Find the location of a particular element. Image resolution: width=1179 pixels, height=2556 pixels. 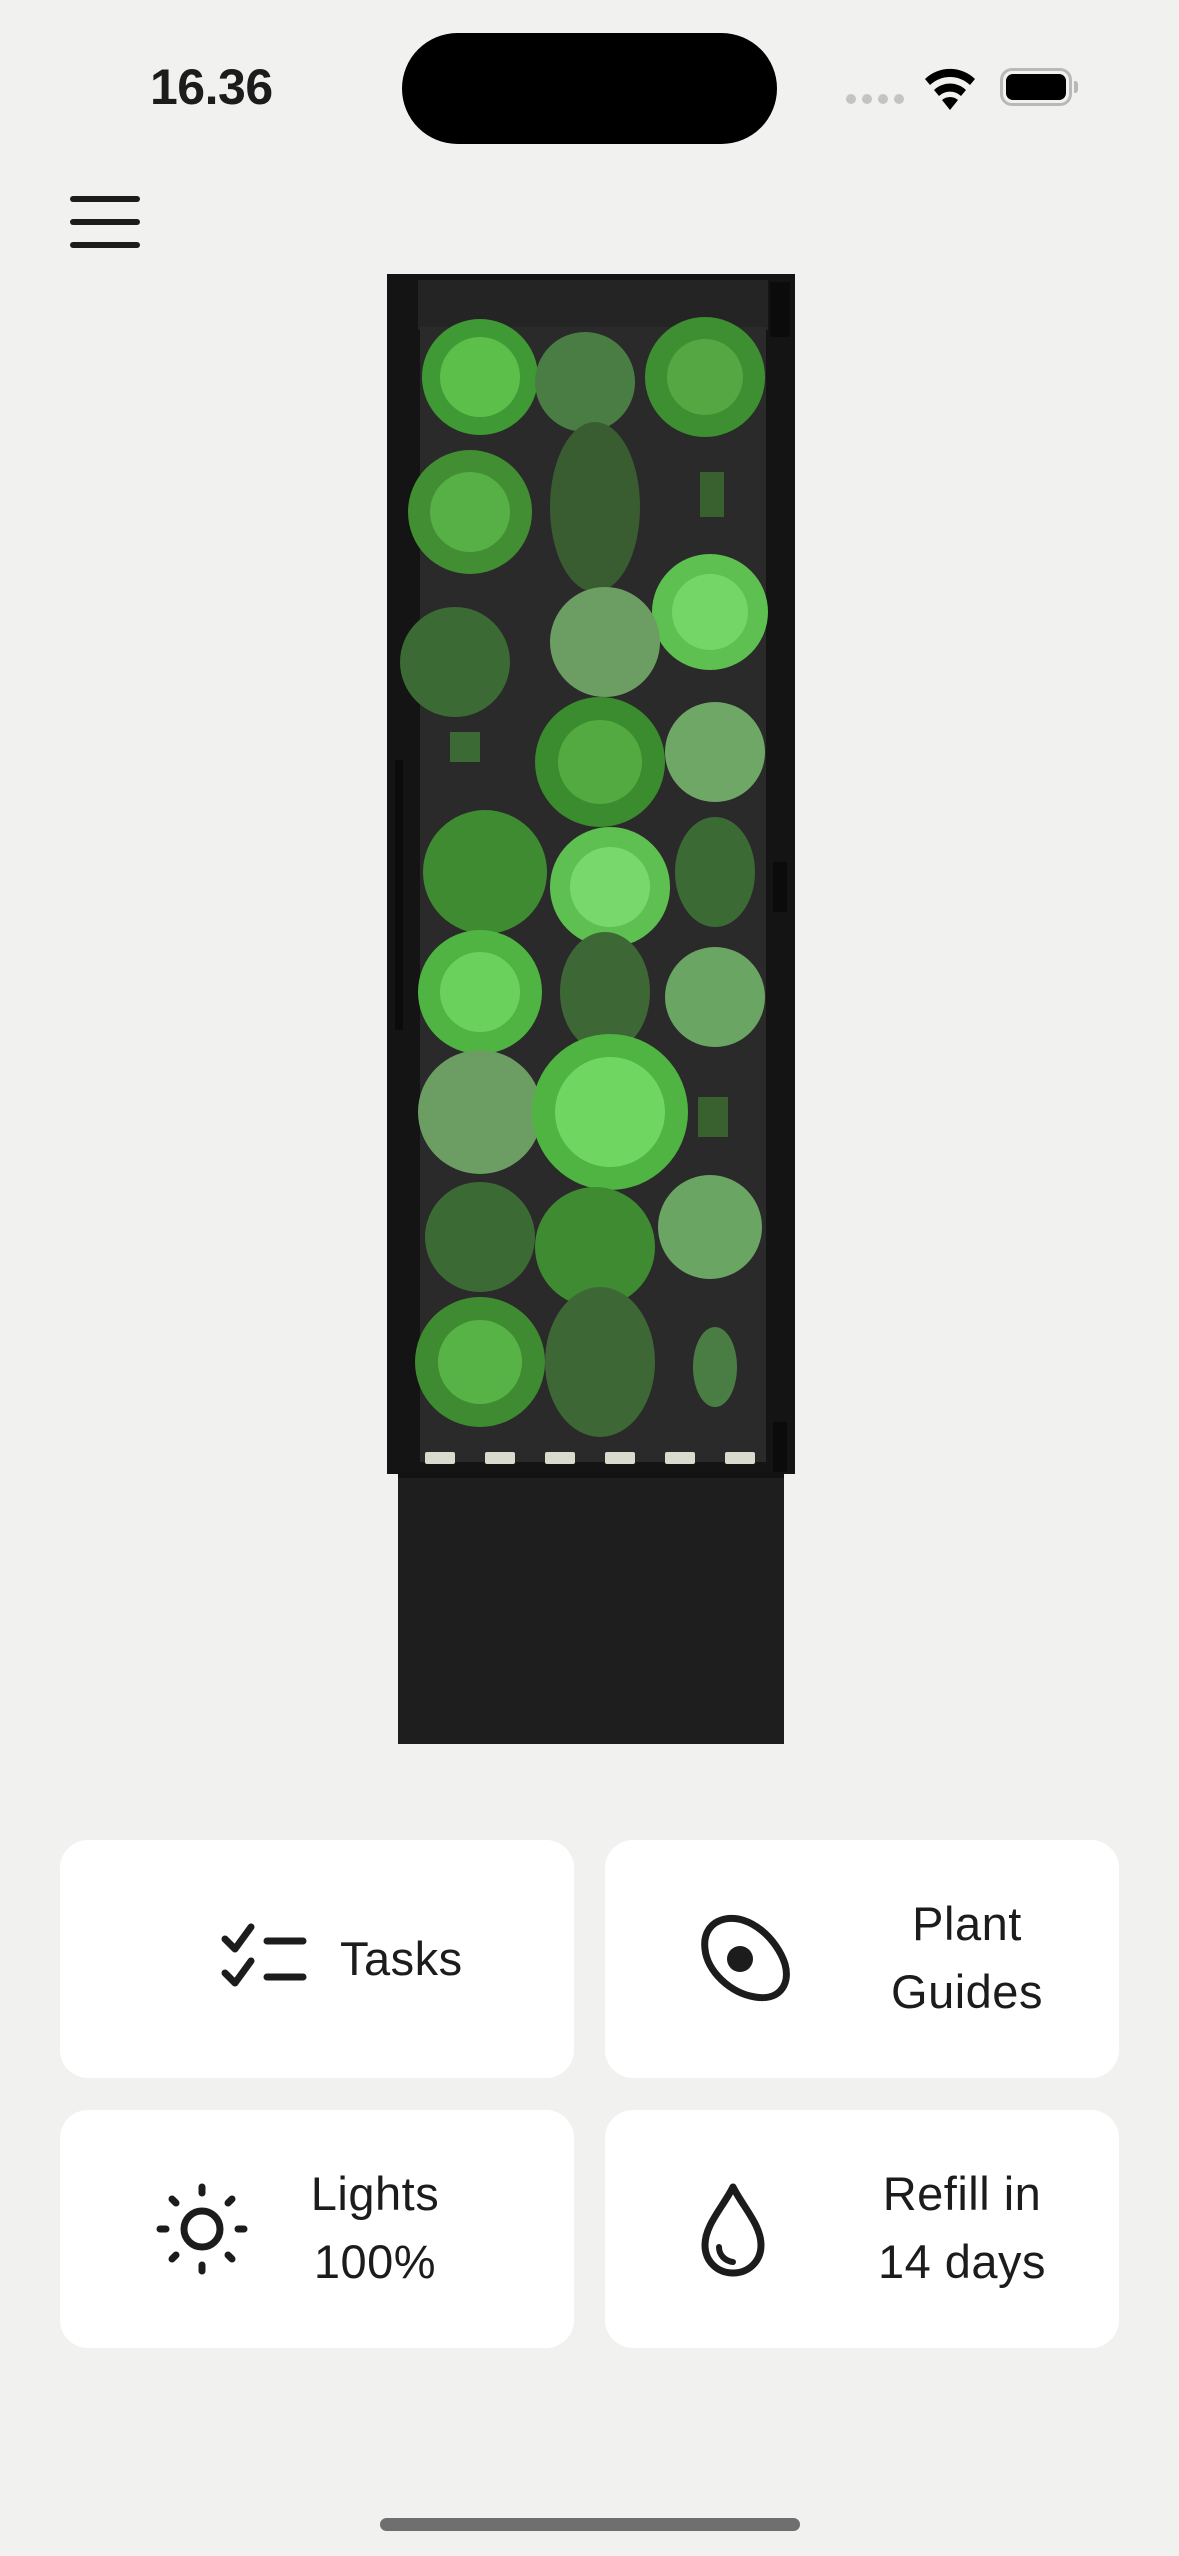

seed-icon is located at coordinates (745, 1958).